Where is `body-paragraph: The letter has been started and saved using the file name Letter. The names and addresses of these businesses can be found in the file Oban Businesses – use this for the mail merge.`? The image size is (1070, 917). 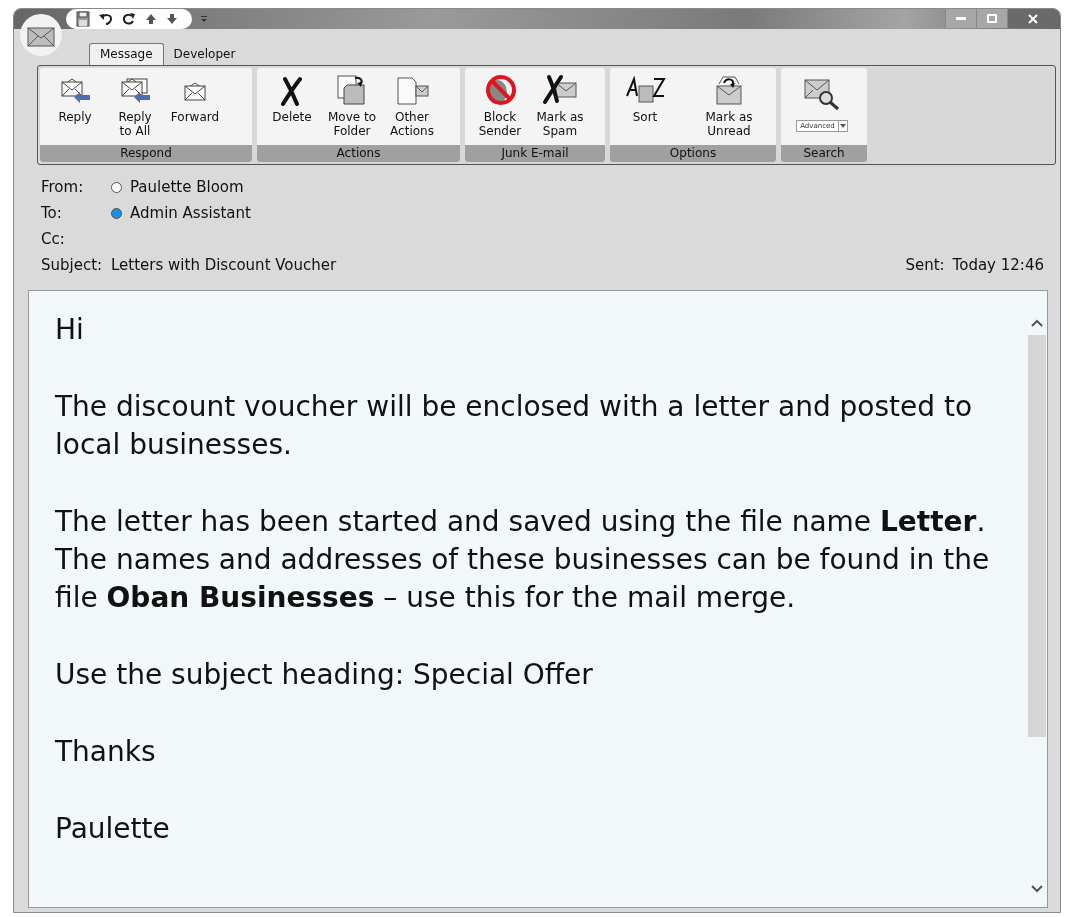 body-paragraph: The letter has been started and saved using the file name Letter. The names and addresses of these businesses can be found in the file Oban Businesses – use this for the mail merge. is located at coordinates (523, 560).